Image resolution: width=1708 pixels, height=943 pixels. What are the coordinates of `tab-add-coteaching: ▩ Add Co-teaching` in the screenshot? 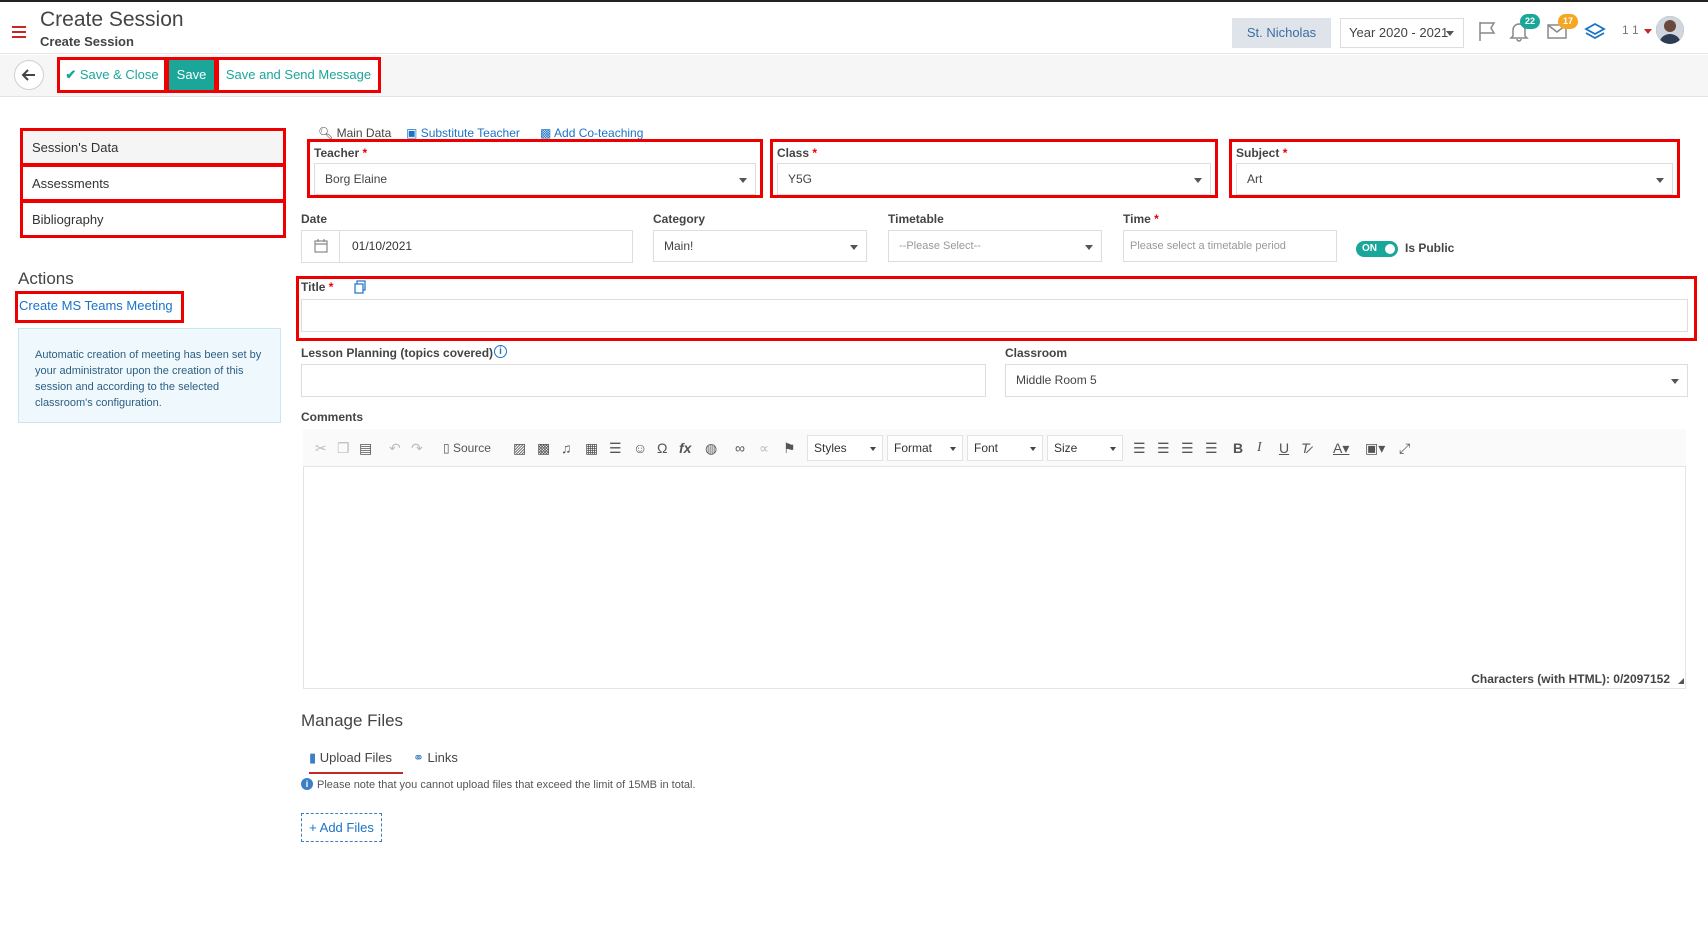 It's located at (591, 133).